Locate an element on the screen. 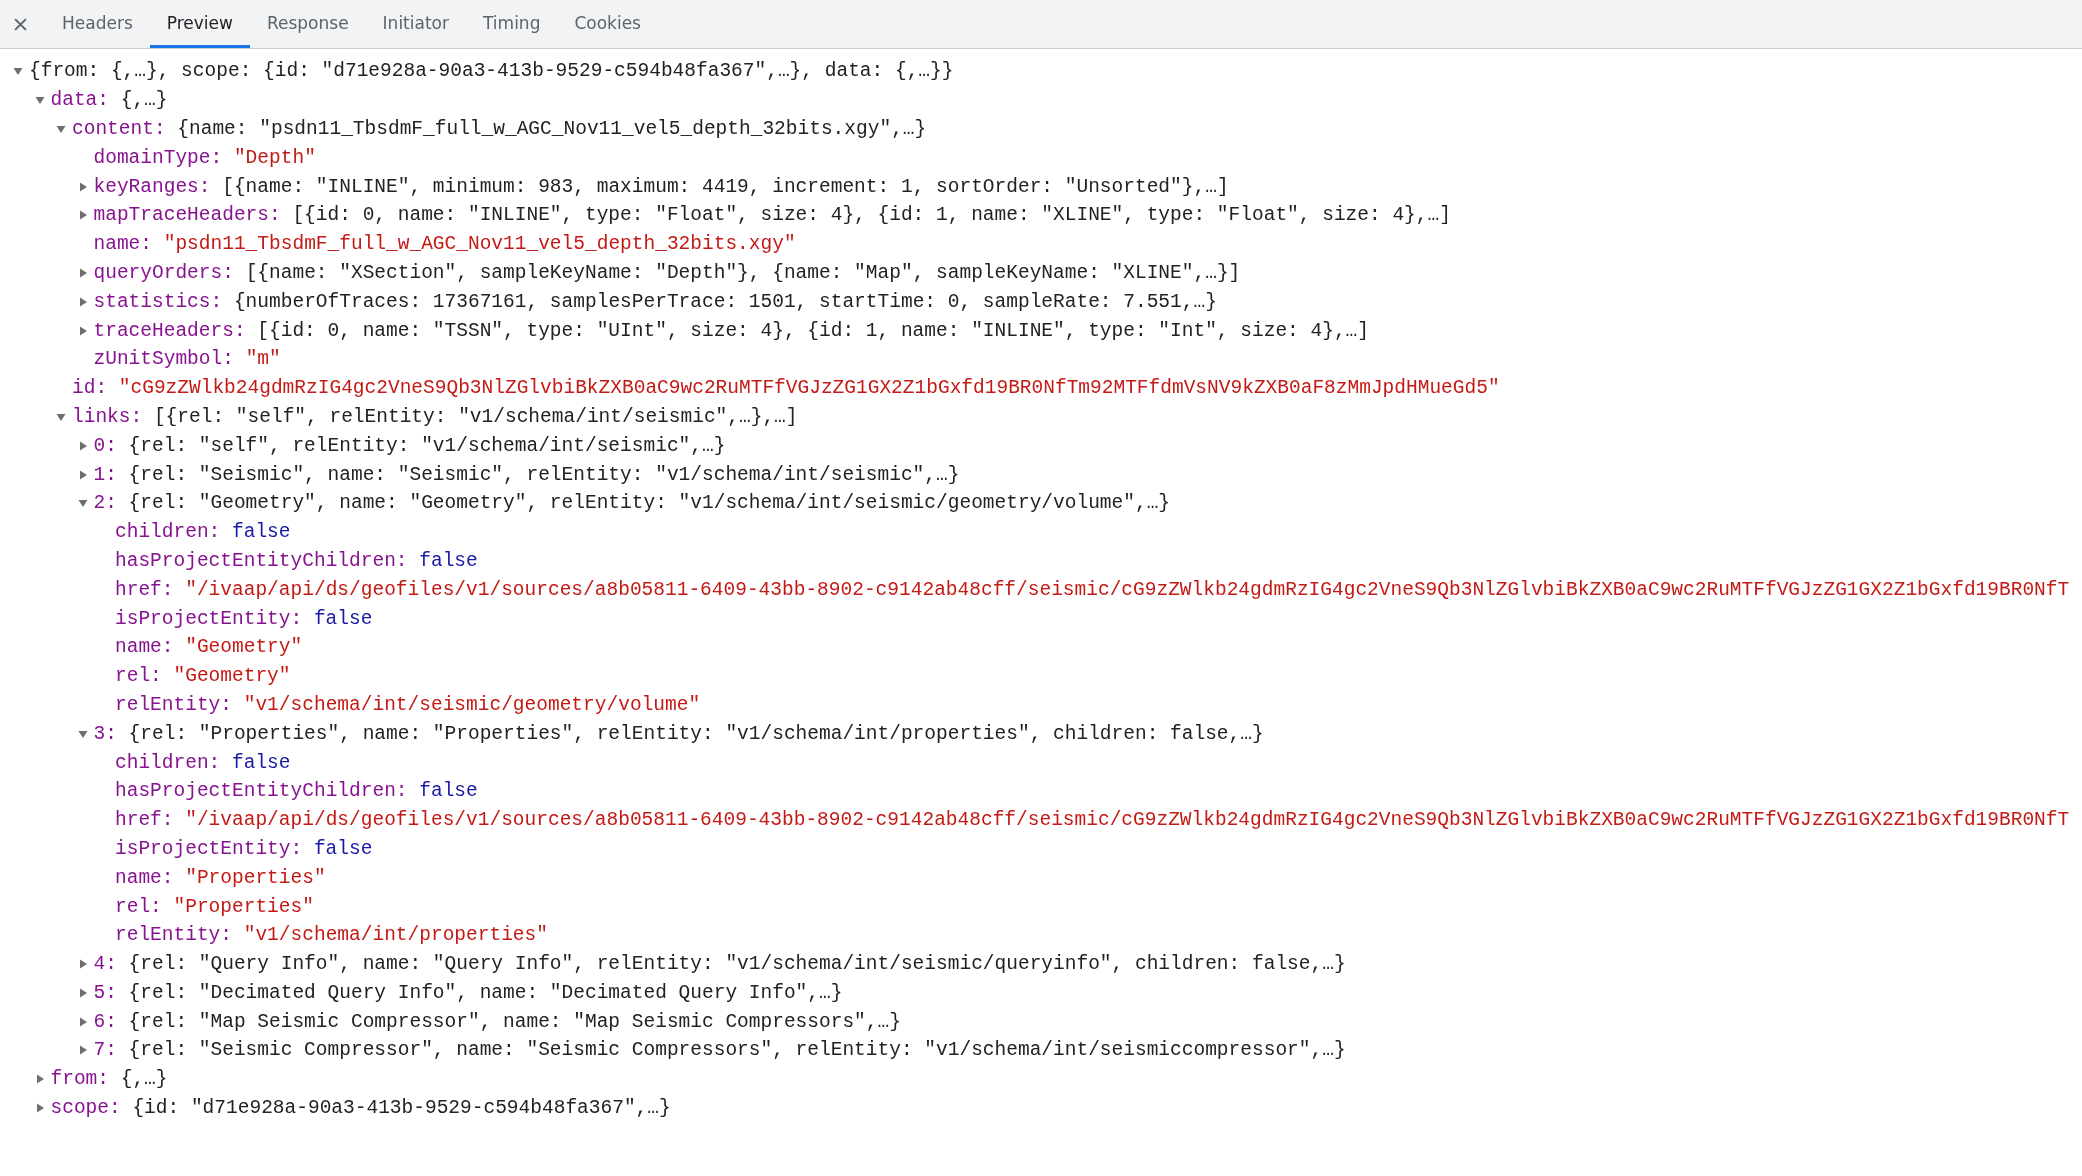 This screenshot has width=2082, height=1176. property-value: {rel: "Properties", name: "Properties", relEntity: "v1/schema/int/properties", children: false,…} is located at coordinates (696, 733).